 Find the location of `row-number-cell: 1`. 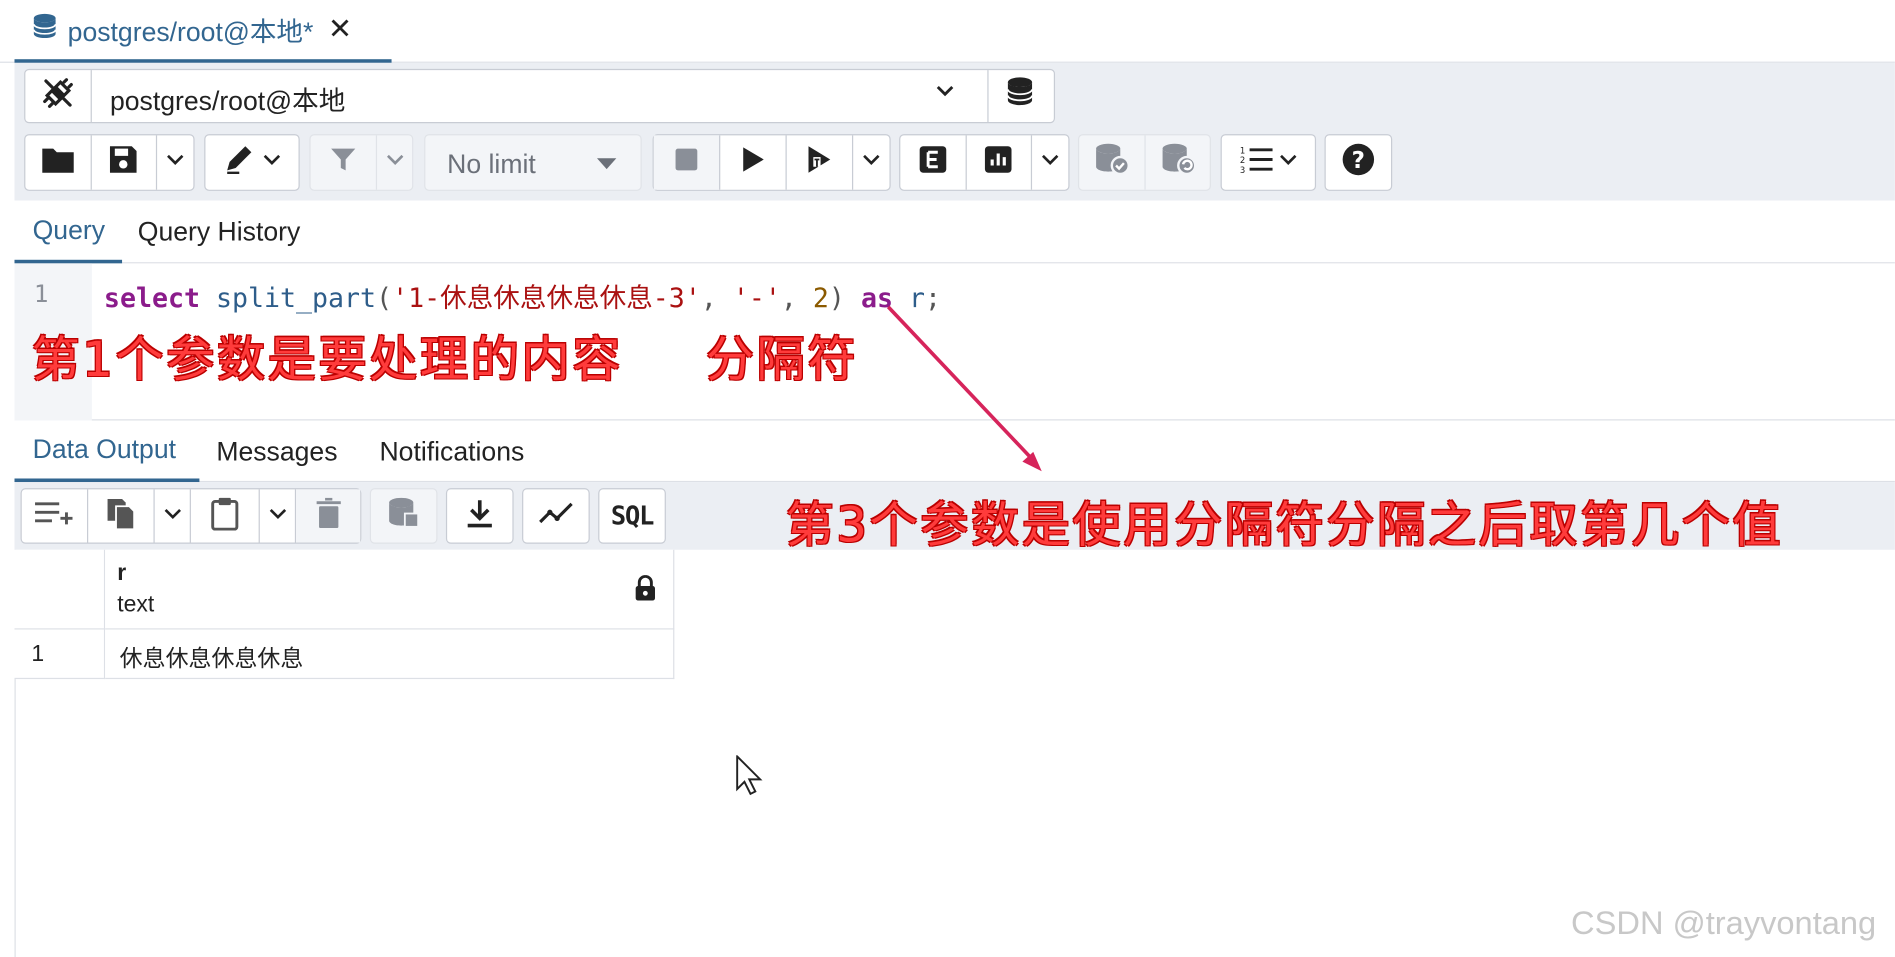

row-number-cell: 1 is located at coordinates (60, 654).